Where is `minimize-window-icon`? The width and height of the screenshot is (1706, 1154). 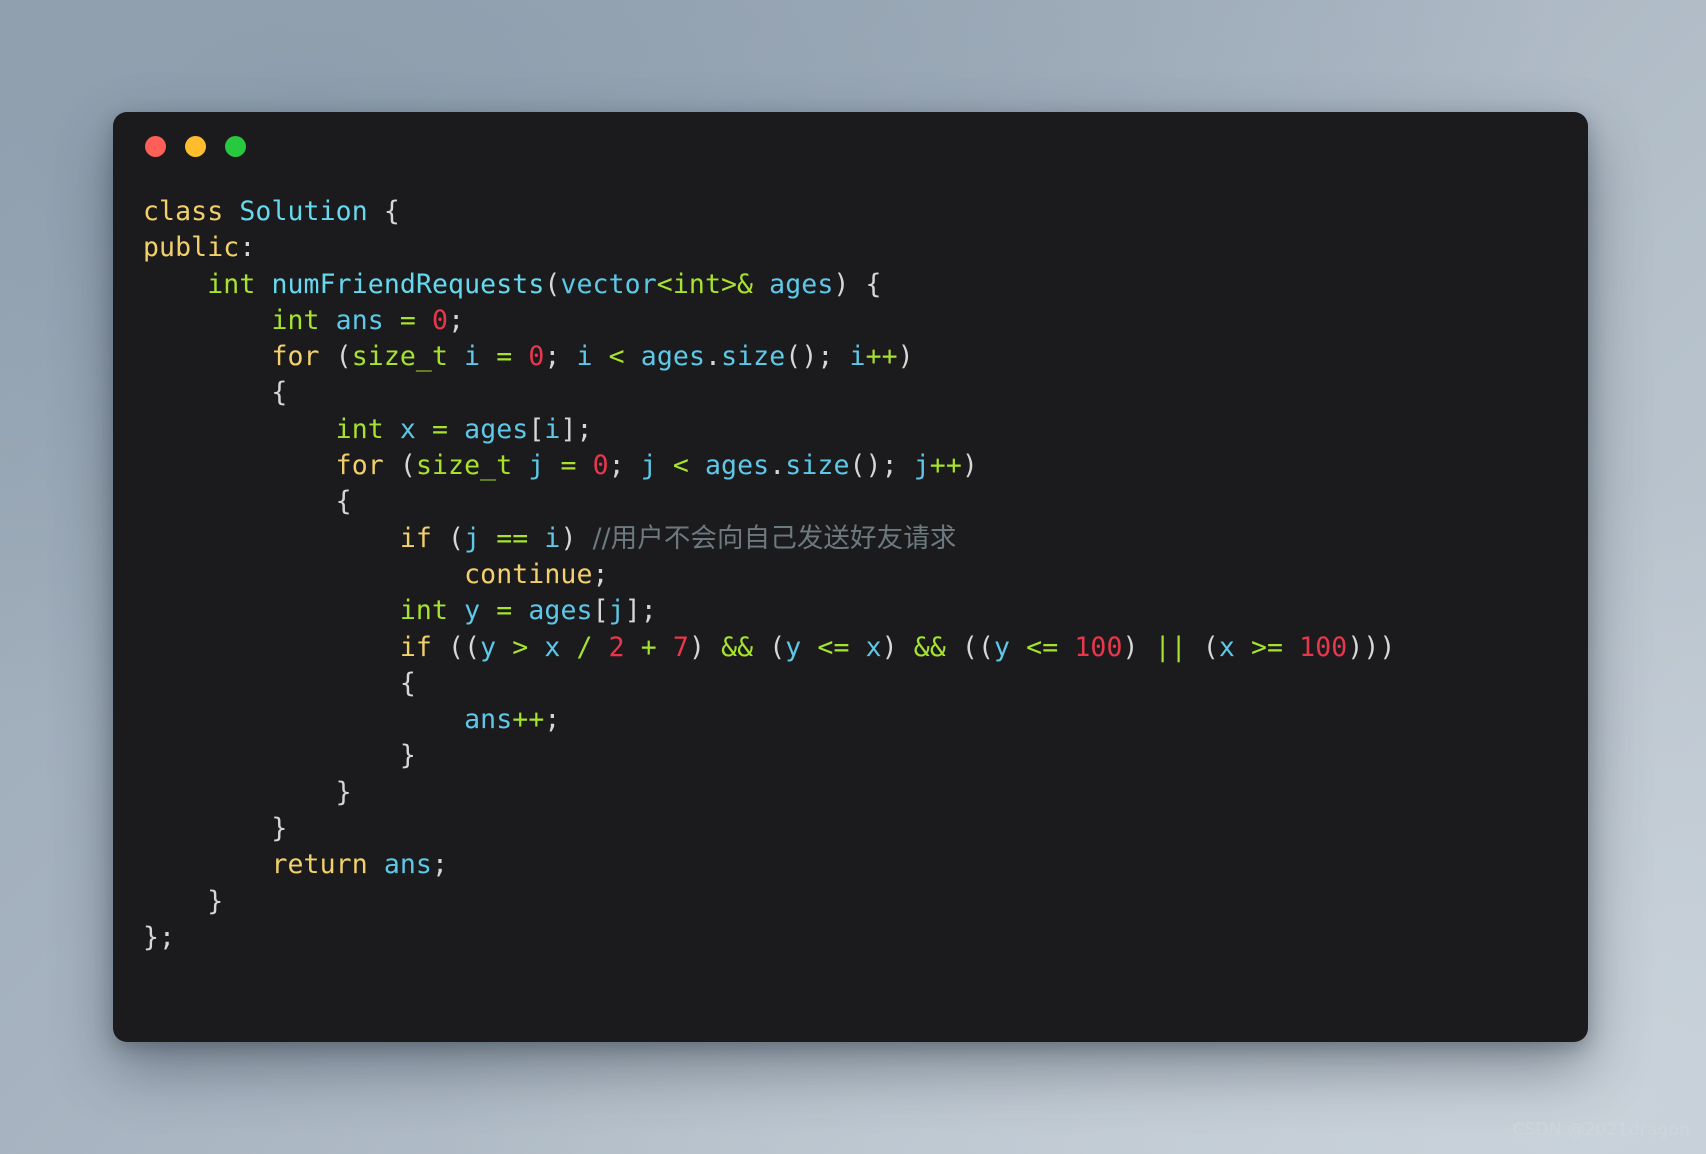
minimize-window-icon is located at coordinates (195, 146).